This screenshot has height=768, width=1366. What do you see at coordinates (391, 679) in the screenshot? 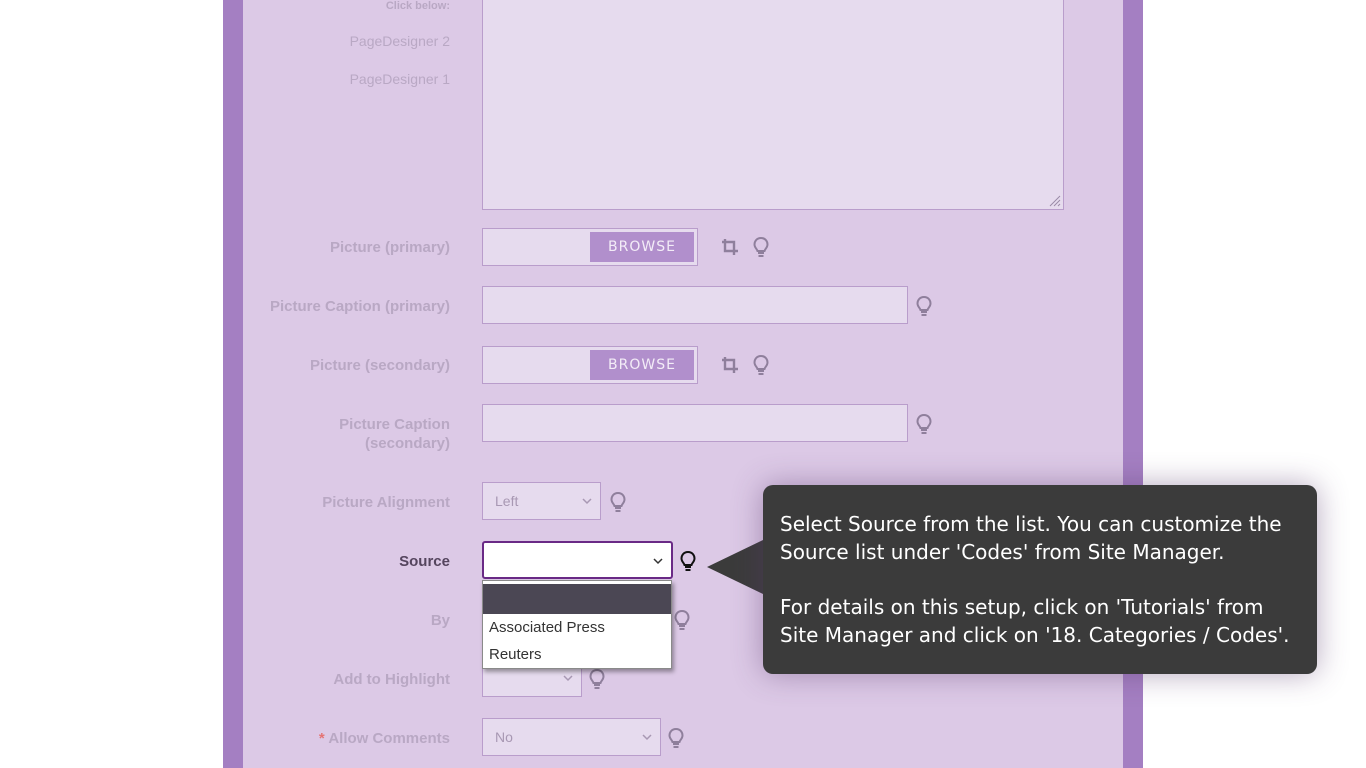
I see `highlight-label: Add to Highlight` at bounding box center [391, 679].